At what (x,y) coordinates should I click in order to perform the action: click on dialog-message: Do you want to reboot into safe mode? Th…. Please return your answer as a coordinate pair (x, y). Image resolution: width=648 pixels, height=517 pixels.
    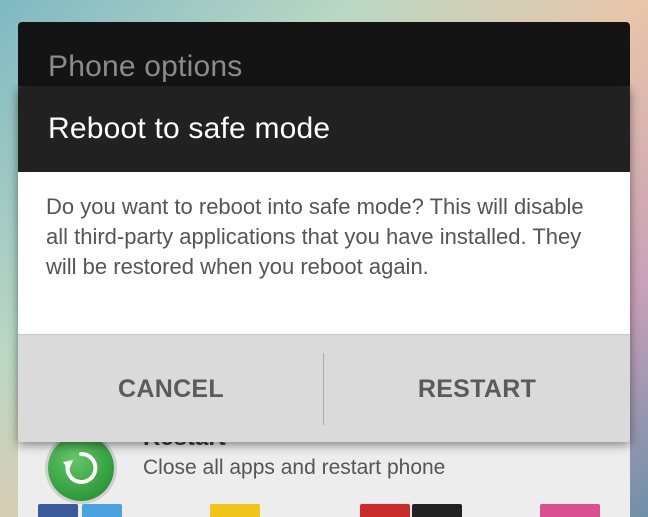
    Looking at the image, I should click on (315, 236).